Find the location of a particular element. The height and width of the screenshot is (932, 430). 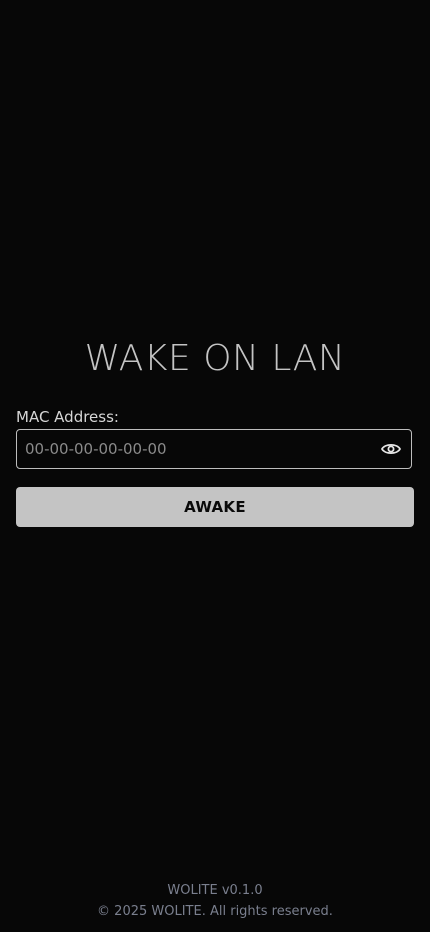

mac-address-label: MAC Address: is located at coordinates (67, 417).